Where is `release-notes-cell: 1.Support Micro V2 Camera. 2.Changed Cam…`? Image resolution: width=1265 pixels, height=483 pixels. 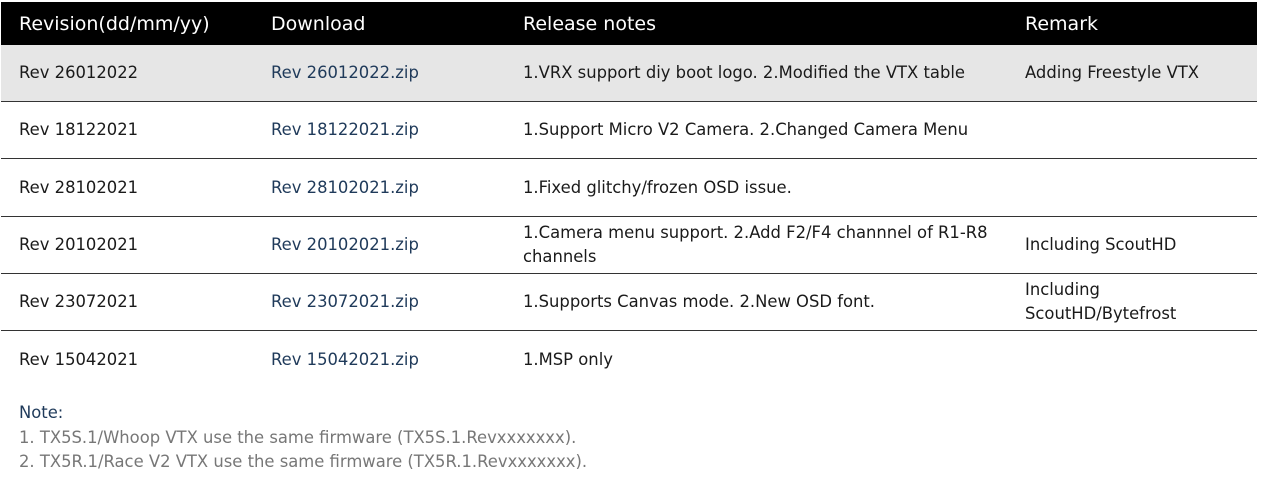 release-notes-cell: 1.Support Micro V2 Camera. 2.Changed Cam… is located at coordinates (746, 129).